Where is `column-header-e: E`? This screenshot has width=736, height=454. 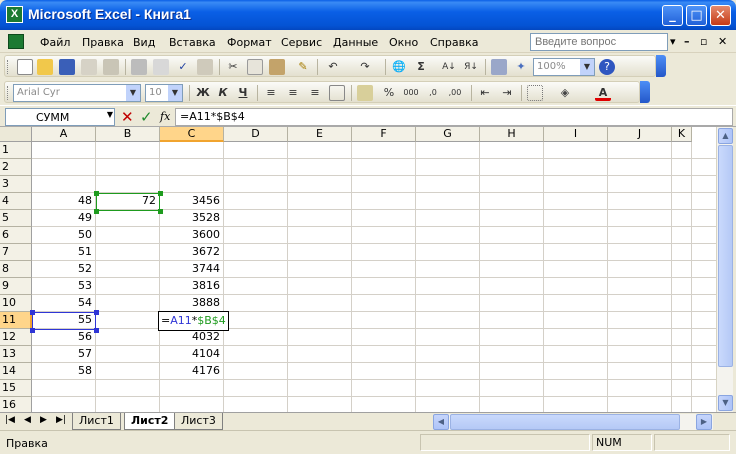
column-header-e: E is located at coordinates (320, 134).